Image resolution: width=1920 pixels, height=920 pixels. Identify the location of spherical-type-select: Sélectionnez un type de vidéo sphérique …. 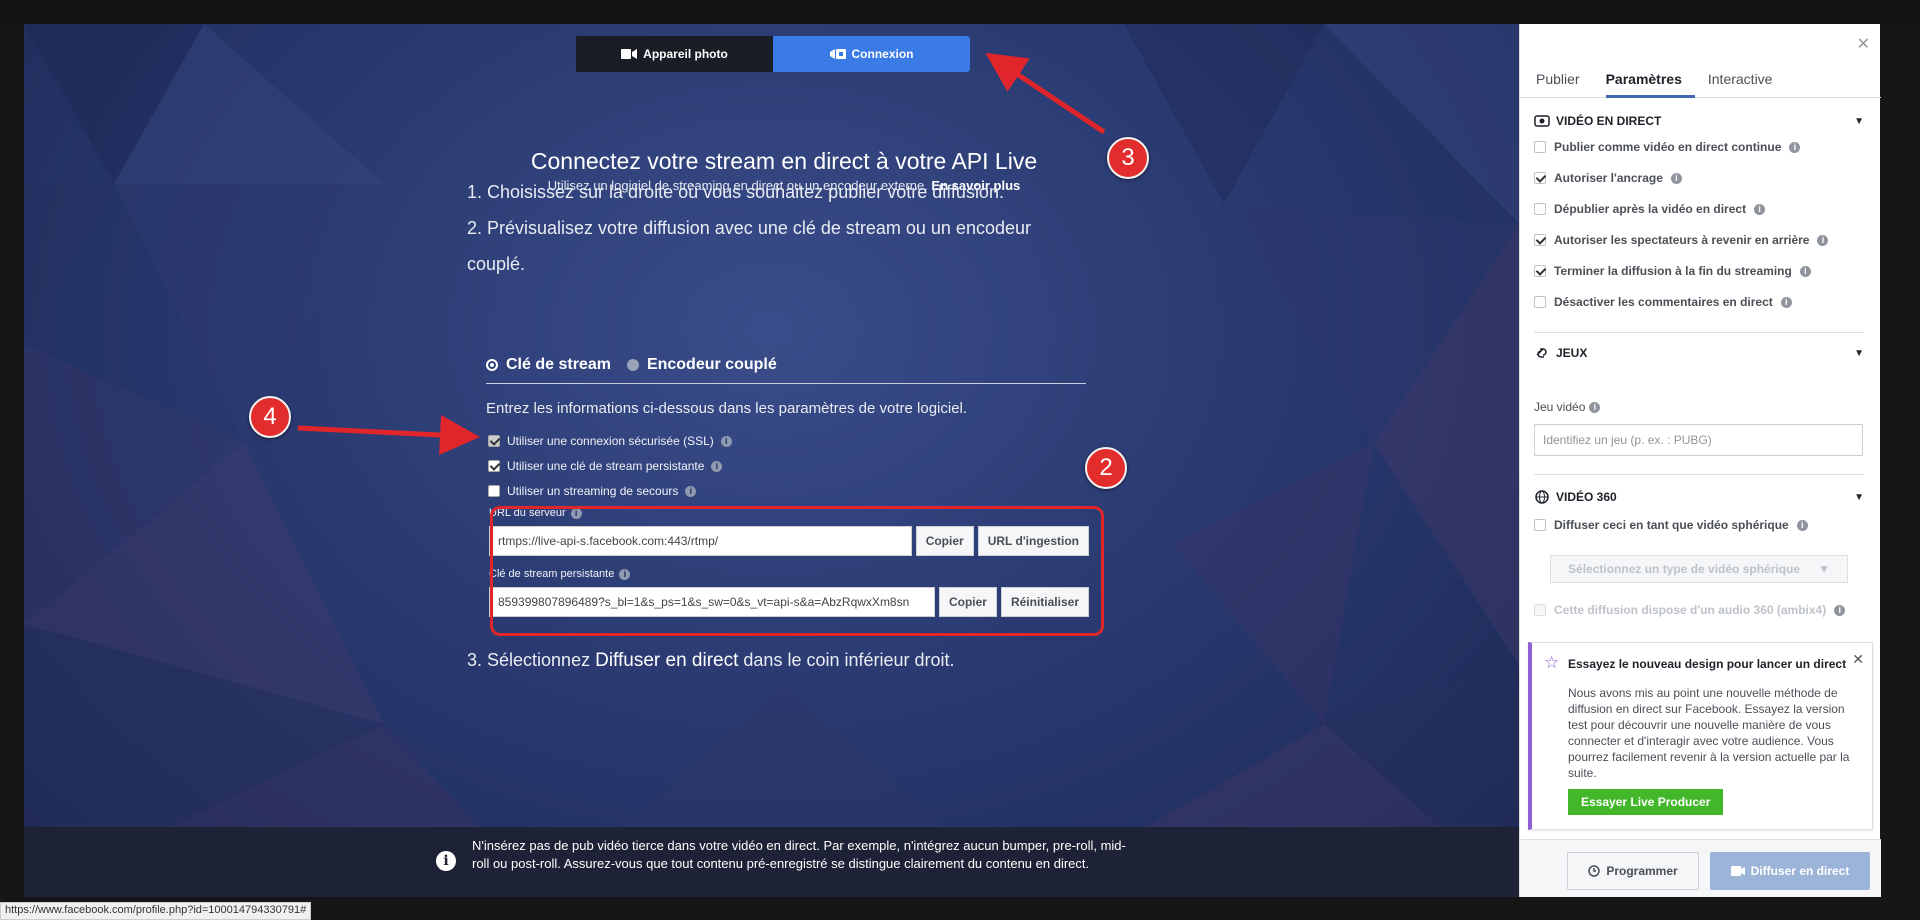
(1699, 569).